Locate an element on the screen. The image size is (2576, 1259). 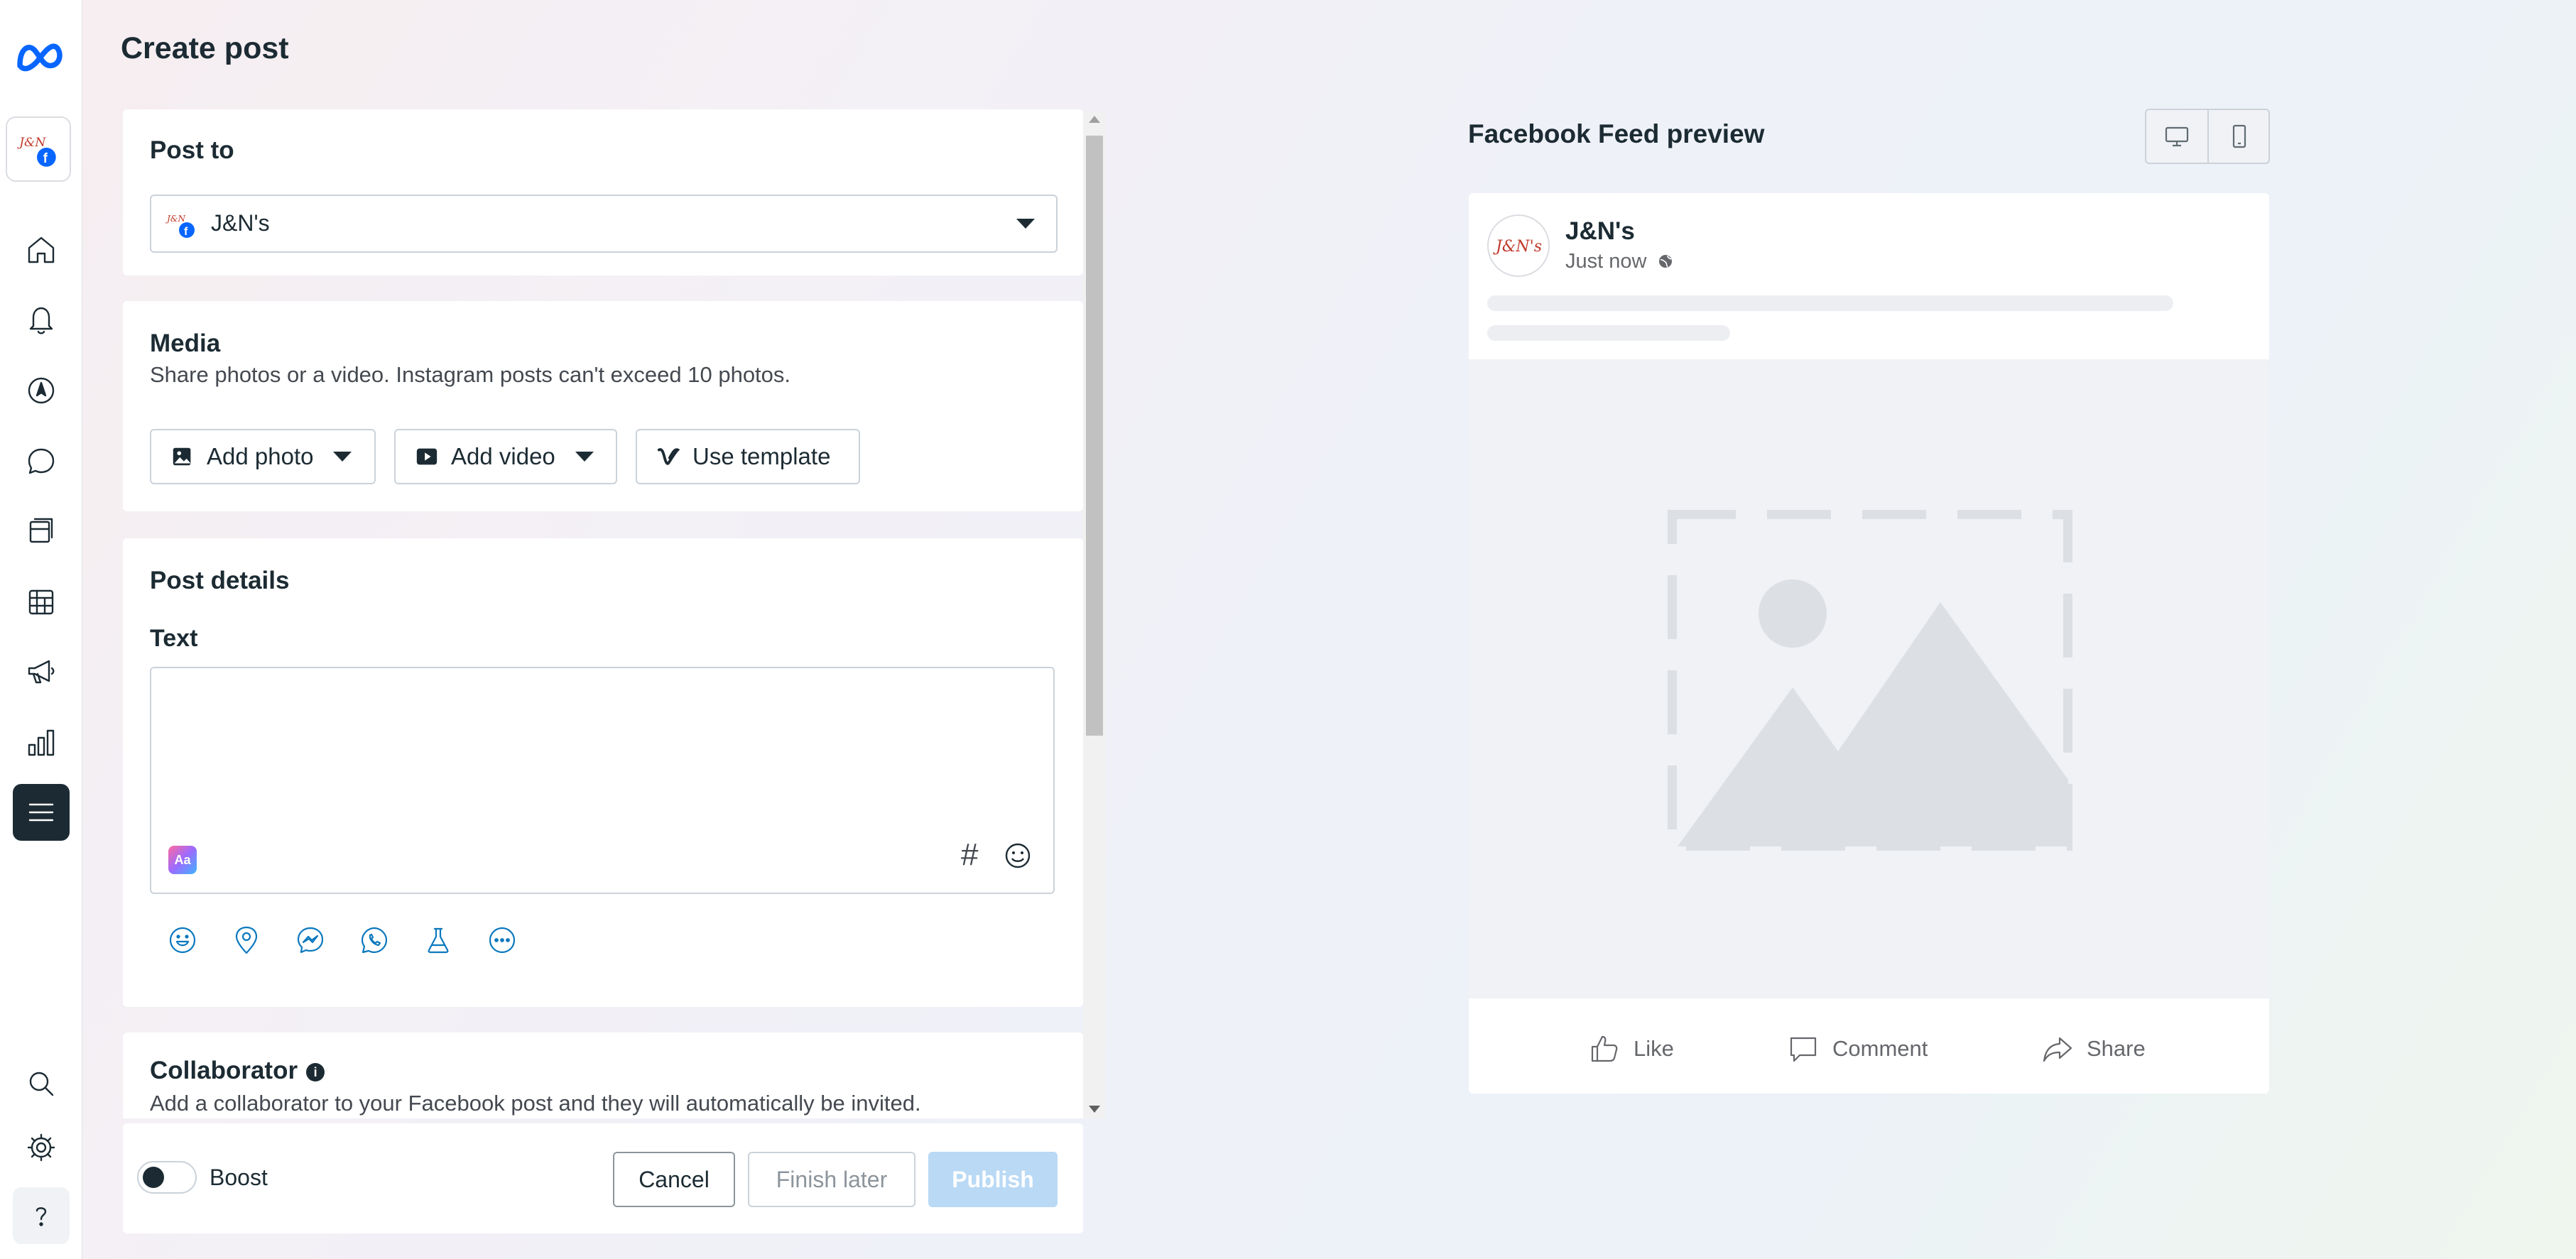
text-field-label: Text is located at coordinates (174, 638).